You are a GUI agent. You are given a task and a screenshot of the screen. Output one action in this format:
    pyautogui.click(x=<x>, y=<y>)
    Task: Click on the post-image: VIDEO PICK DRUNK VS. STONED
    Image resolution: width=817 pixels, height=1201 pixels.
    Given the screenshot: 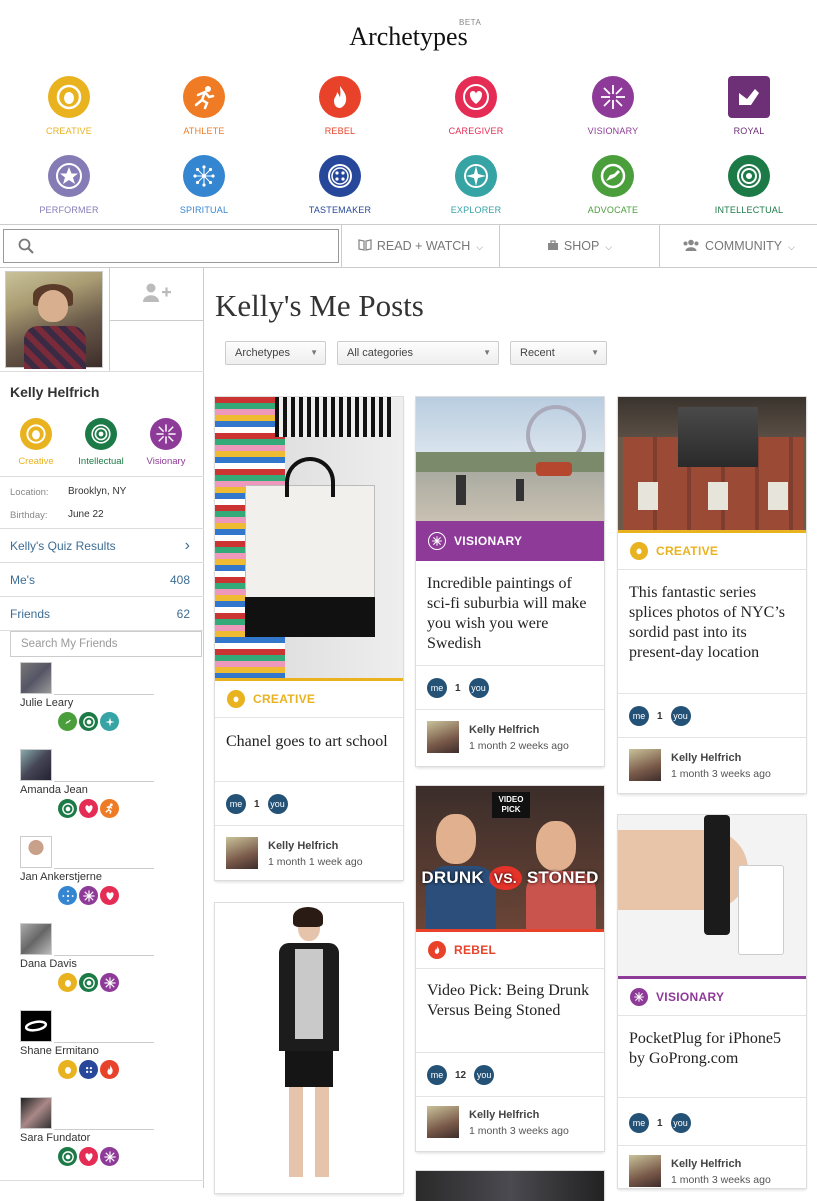 What is the action you would take?
    pyautogui.click(x=510, y=857)
    